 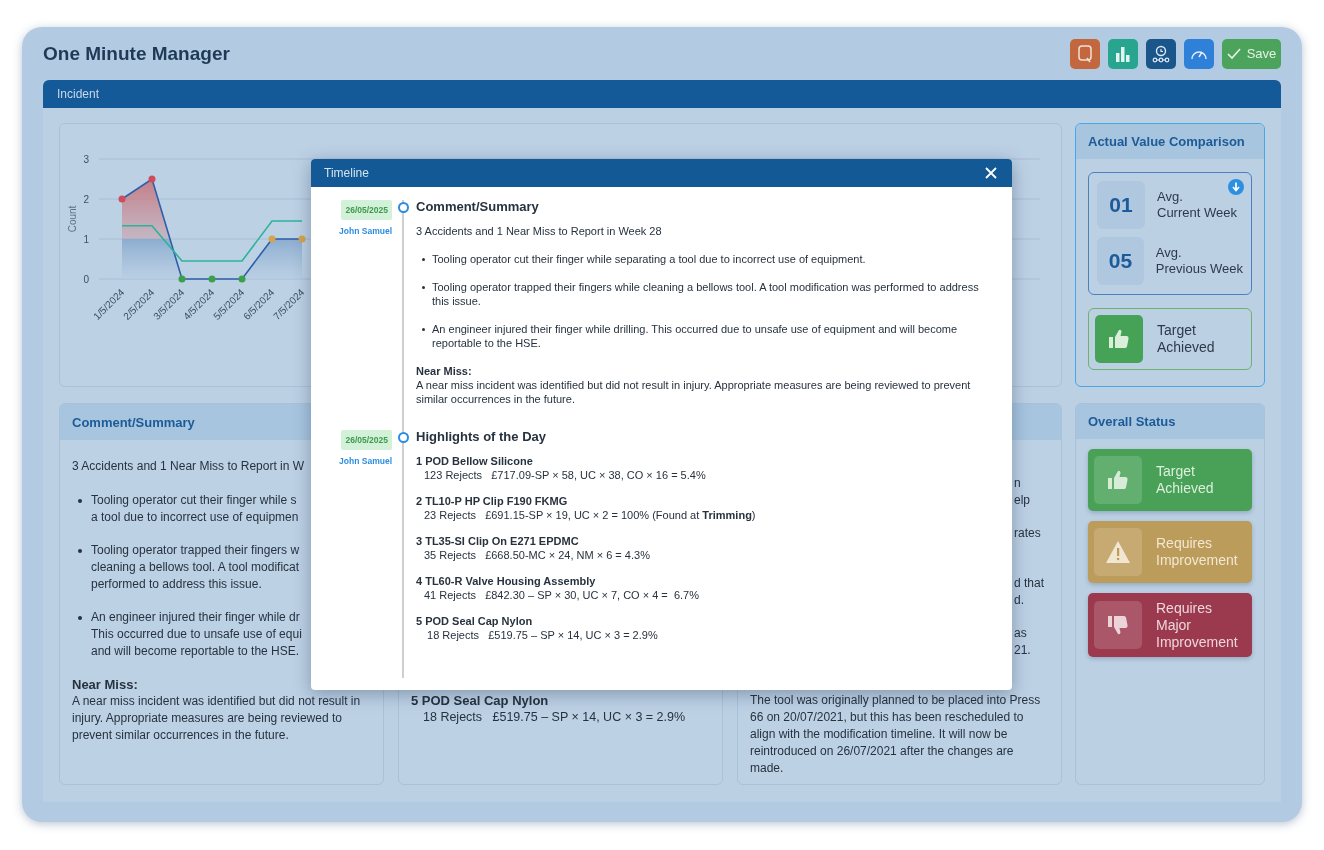 I want to click on check-icon, so click(x=1233, y=53).